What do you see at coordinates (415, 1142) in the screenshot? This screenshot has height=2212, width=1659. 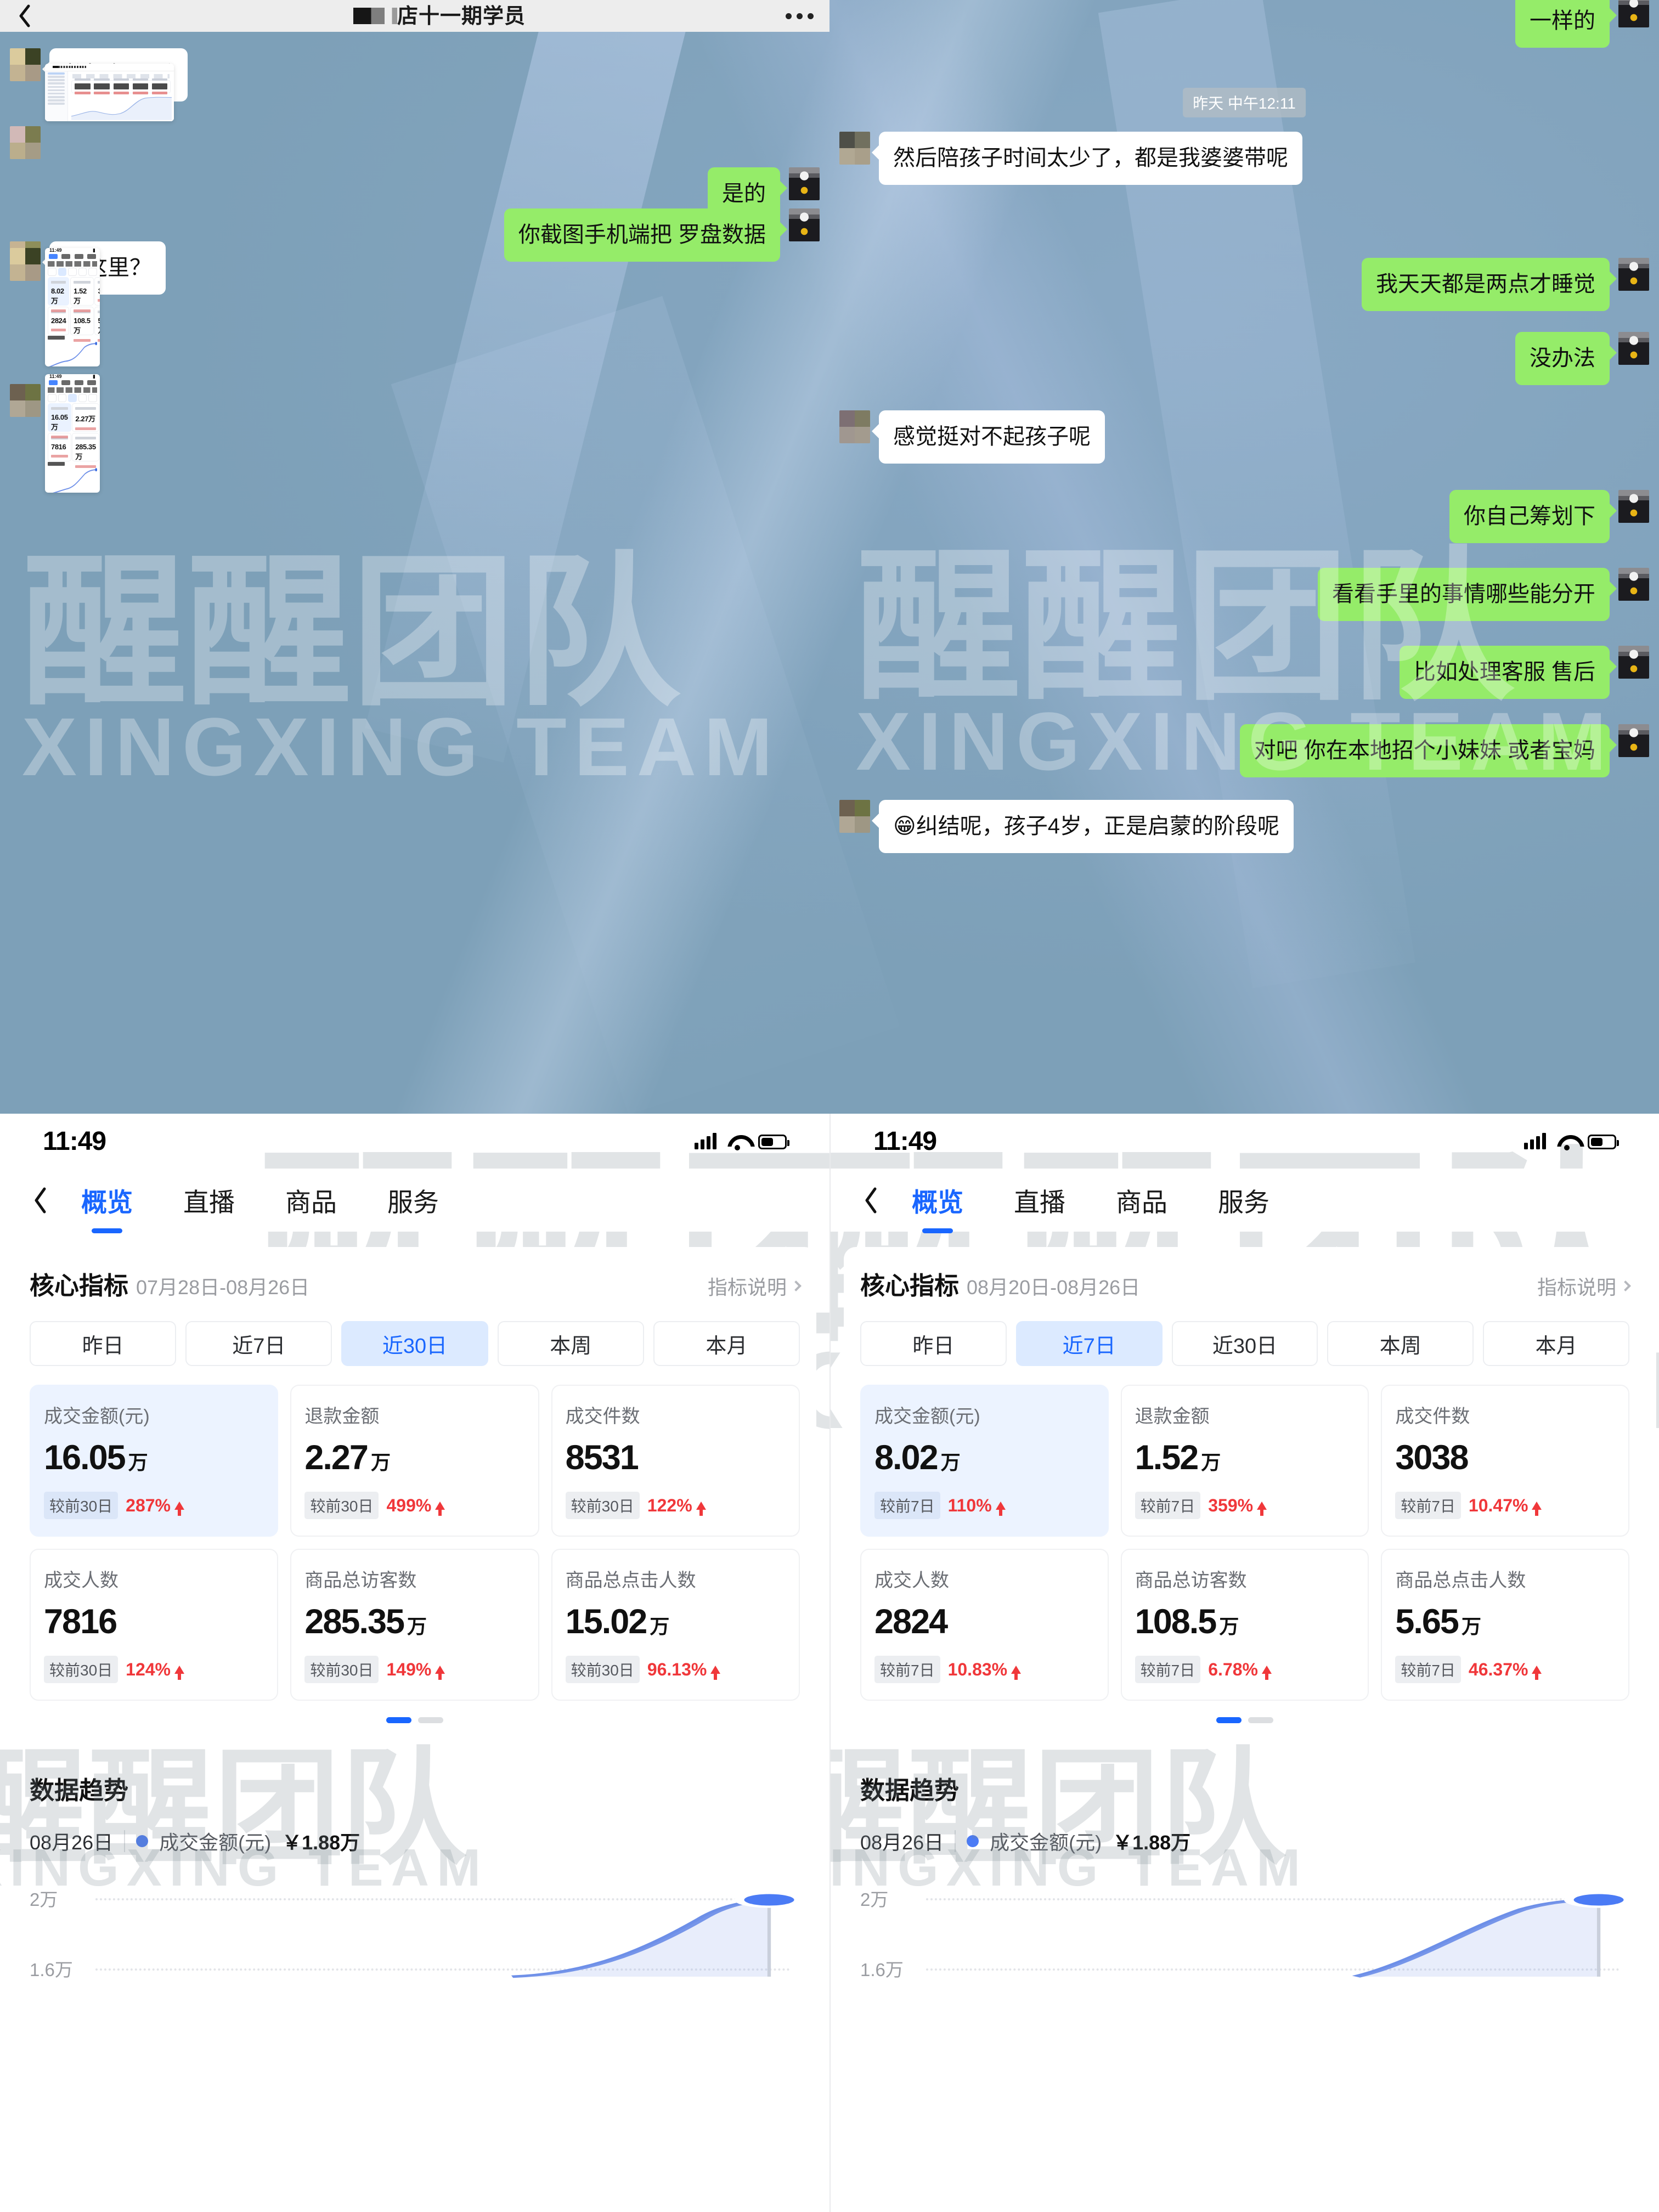 I see `status-bar: 11:49` at bounding box center [415, 1142].